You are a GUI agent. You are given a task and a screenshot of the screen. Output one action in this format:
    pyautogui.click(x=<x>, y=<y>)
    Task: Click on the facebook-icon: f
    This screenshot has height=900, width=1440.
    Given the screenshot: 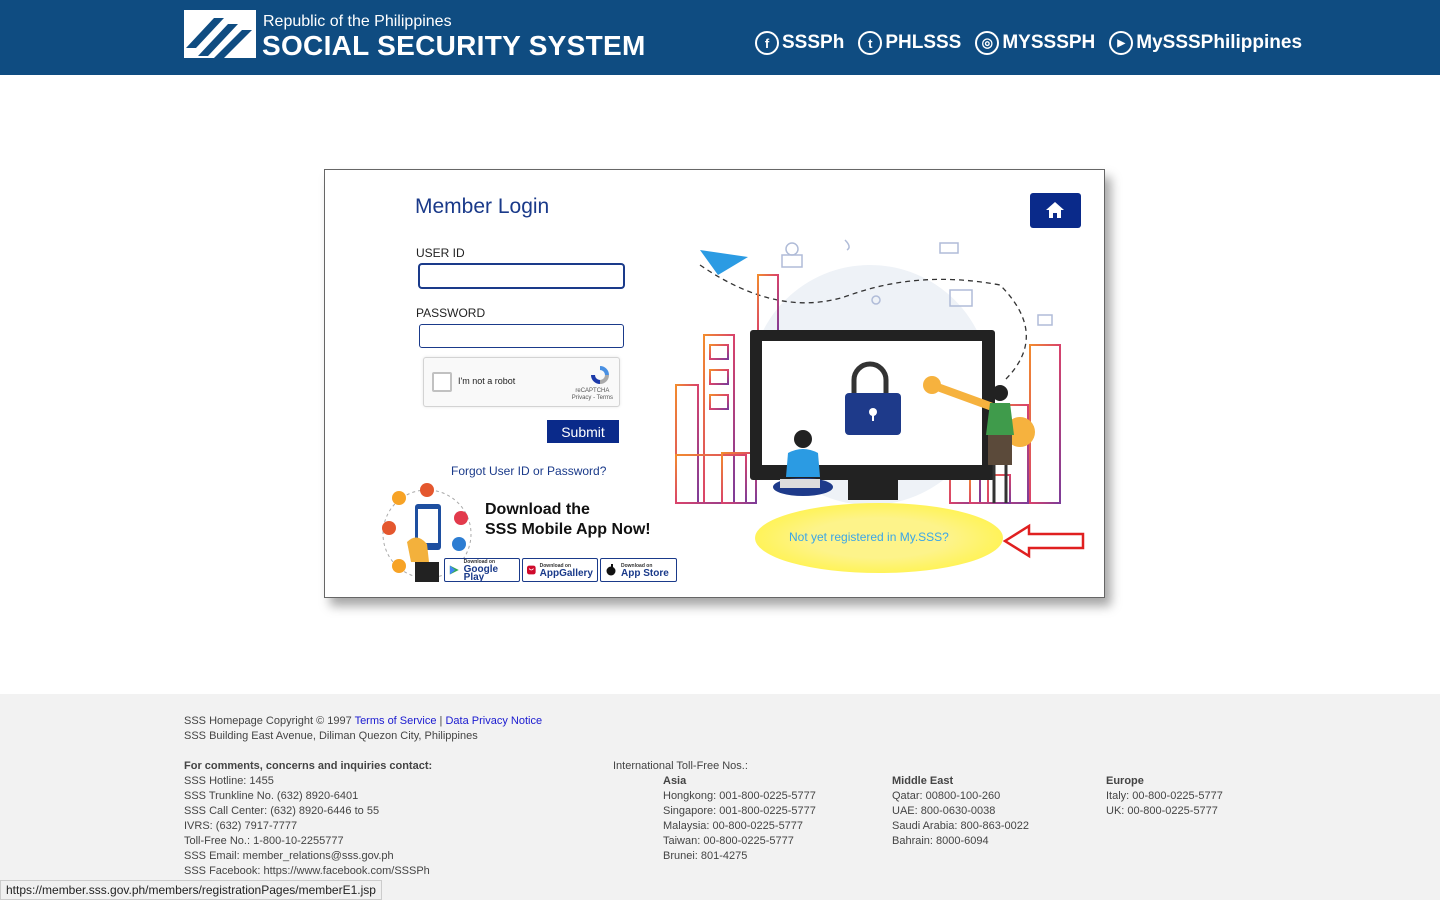 What is the action you would take?
    pyautogui.click(x=767, y=43)
    